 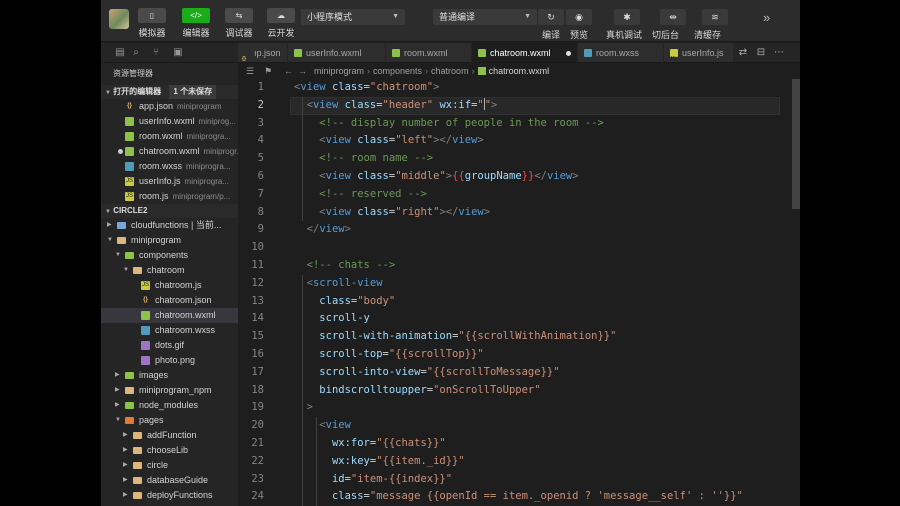 I want to click on wxss-file-icon, so click(x=145, y=330).